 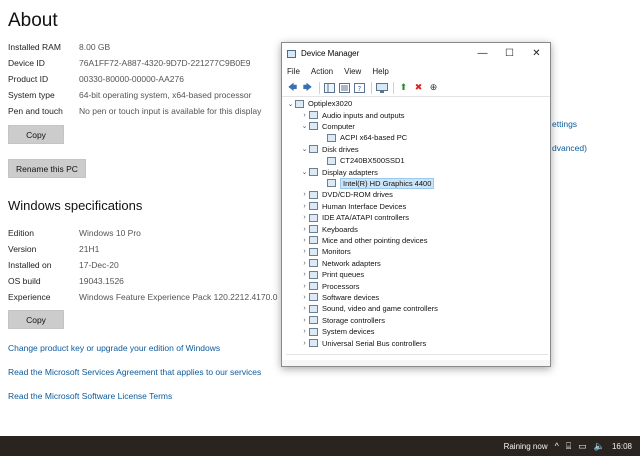 I want to click on menu-bar: File Action View Help, so click(x=416, y=71).